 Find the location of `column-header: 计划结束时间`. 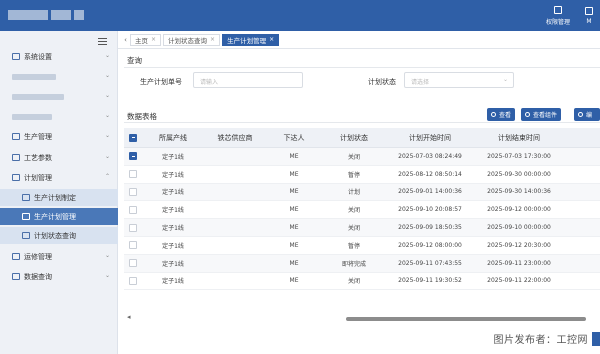

column-header: 计划结束时间 is located at coordinates (519, 138).